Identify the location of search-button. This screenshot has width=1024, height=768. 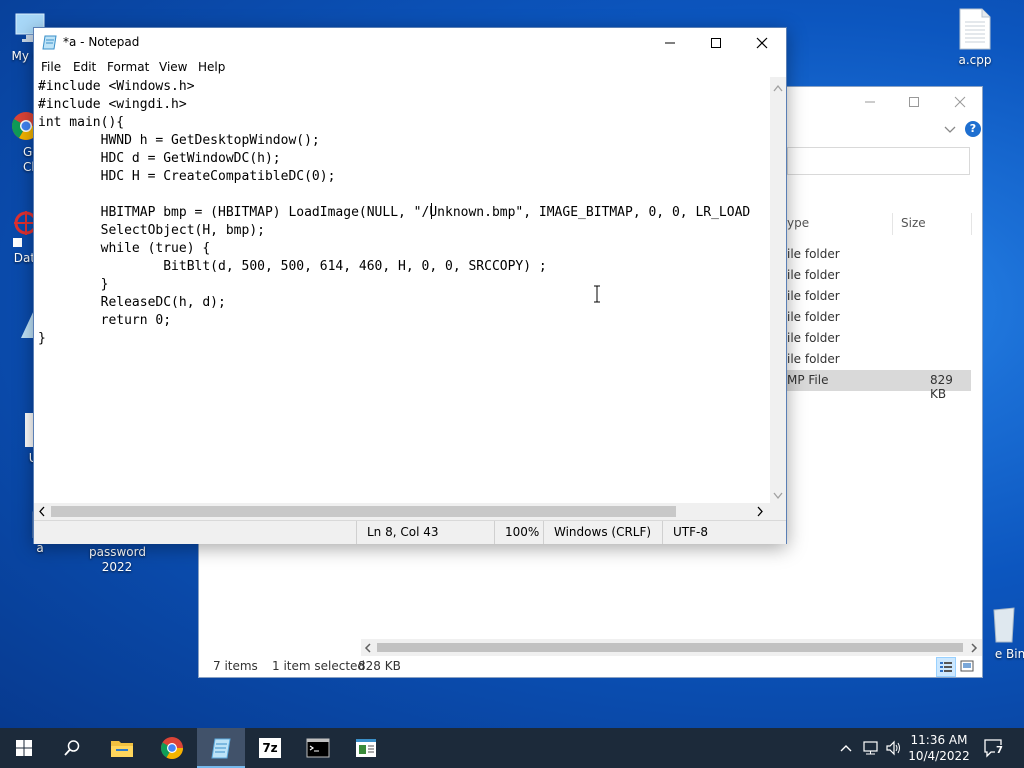
(72, 748).